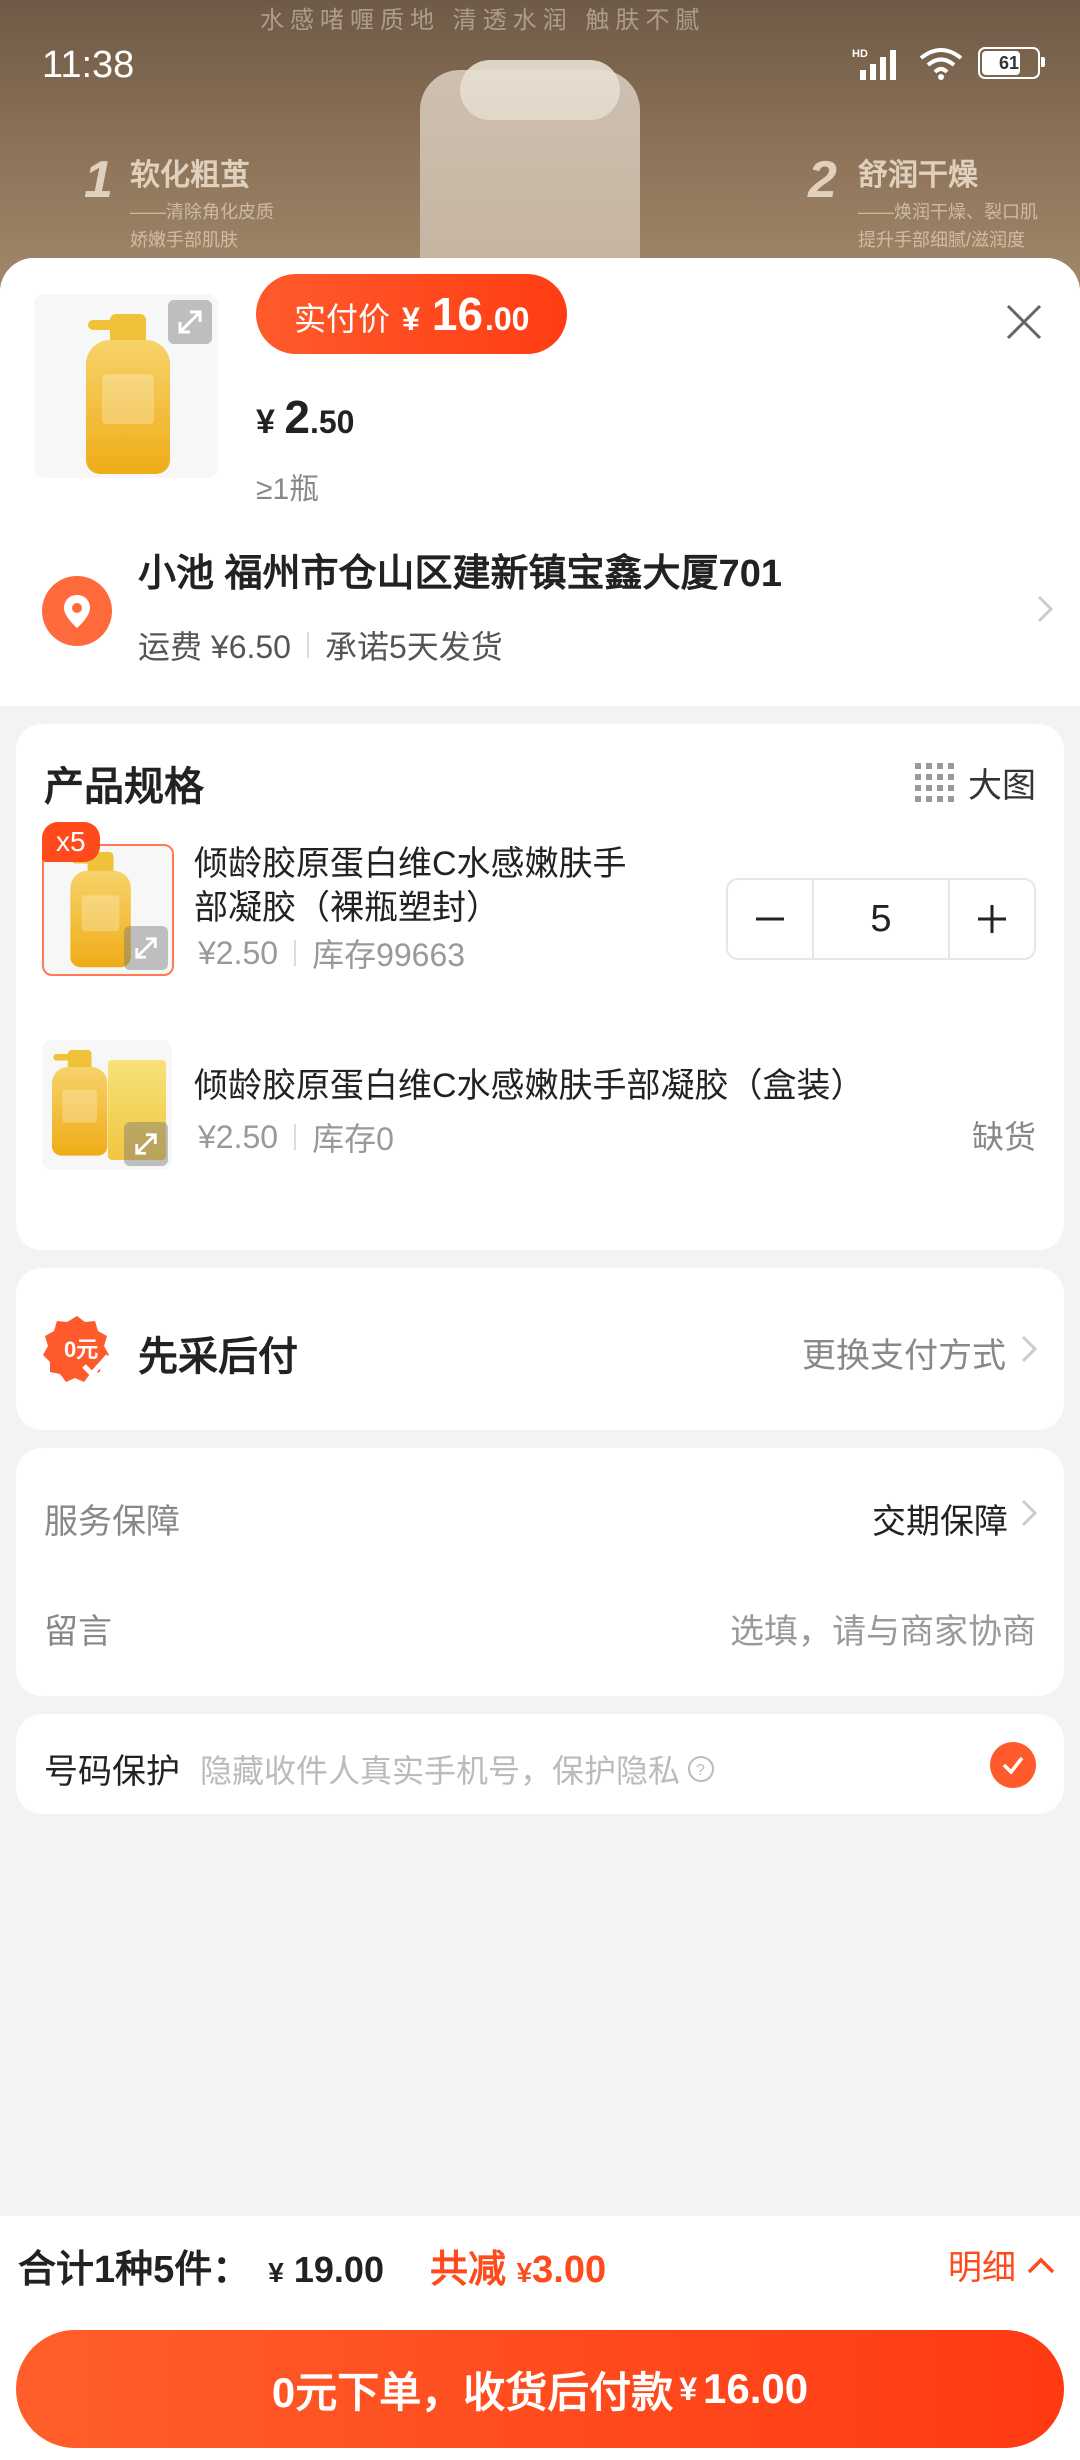 This screenshot has width=1080, height=2460. What do you see at coordinates (98, 180) in the screenshot?
I see `banner-left-num: 1` at bounding box center [98, 180].